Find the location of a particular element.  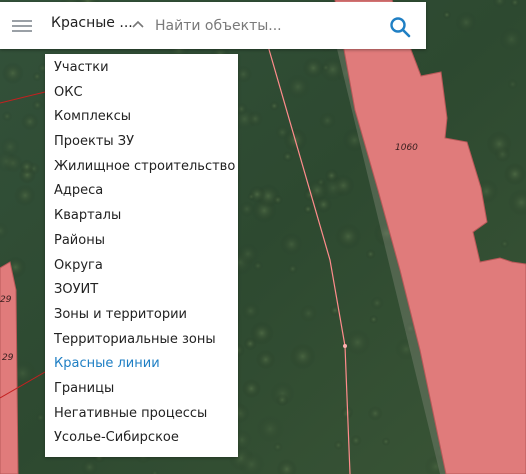

parcel-left is located at coordinates (9, 367).